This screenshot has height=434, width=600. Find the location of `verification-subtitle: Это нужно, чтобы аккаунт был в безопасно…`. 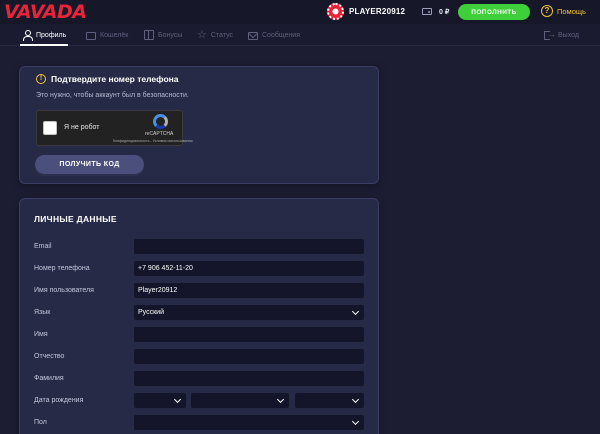

verification-subtitle: Это нужно, чтобы аккаунт был в безопасно… is located at coordinates (112, 95).